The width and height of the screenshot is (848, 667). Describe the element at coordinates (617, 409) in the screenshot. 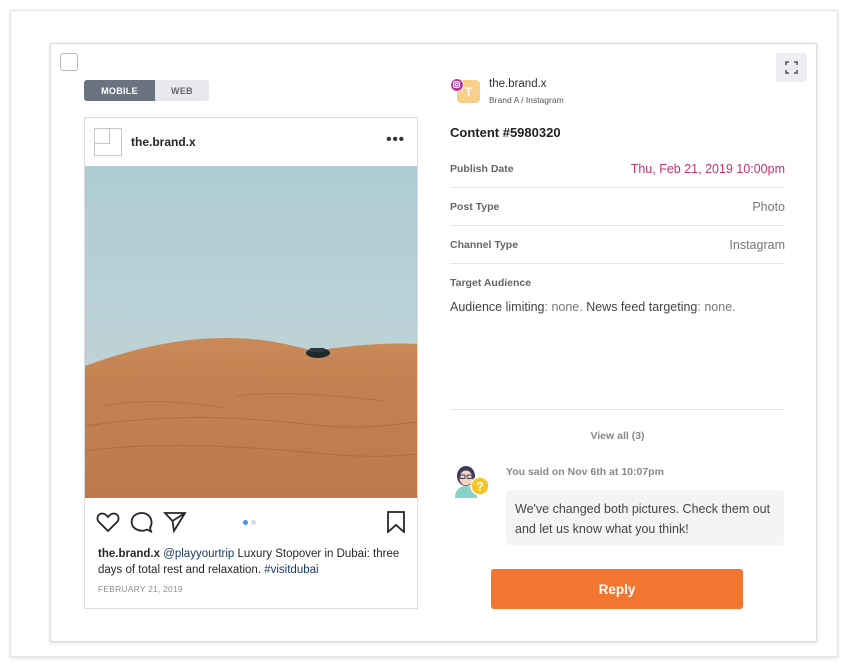

I see `divider` at that location.